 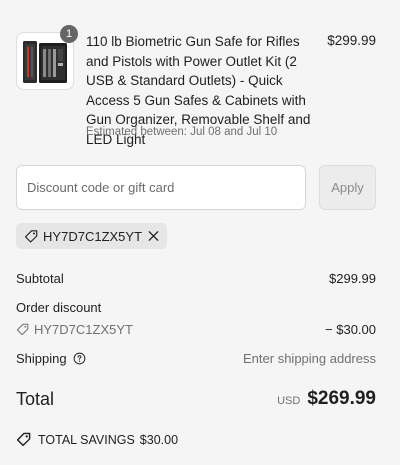 I want to click on total-value-group: USD $269.99, so click(x=326, y=399).